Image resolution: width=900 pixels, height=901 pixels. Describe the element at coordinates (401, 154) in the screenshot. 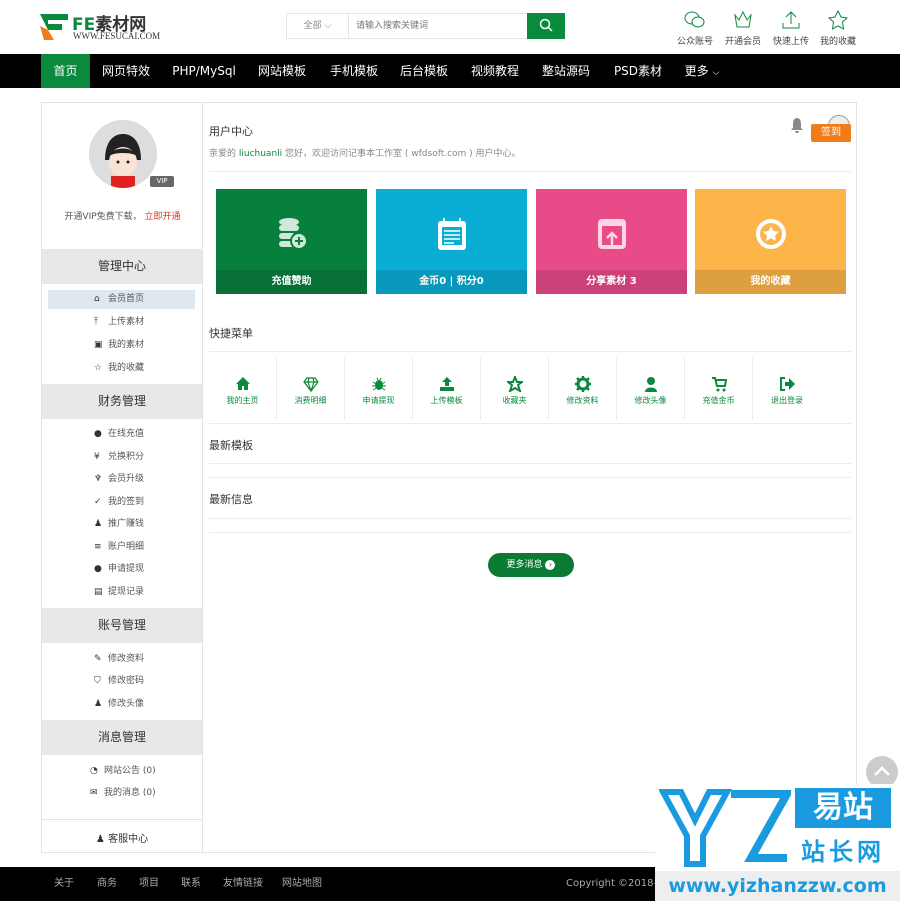

I see `greeting-post: 您好，欢迎访问记事本工作室 ( wfdsoft.com ) 用户中心。` at that location.